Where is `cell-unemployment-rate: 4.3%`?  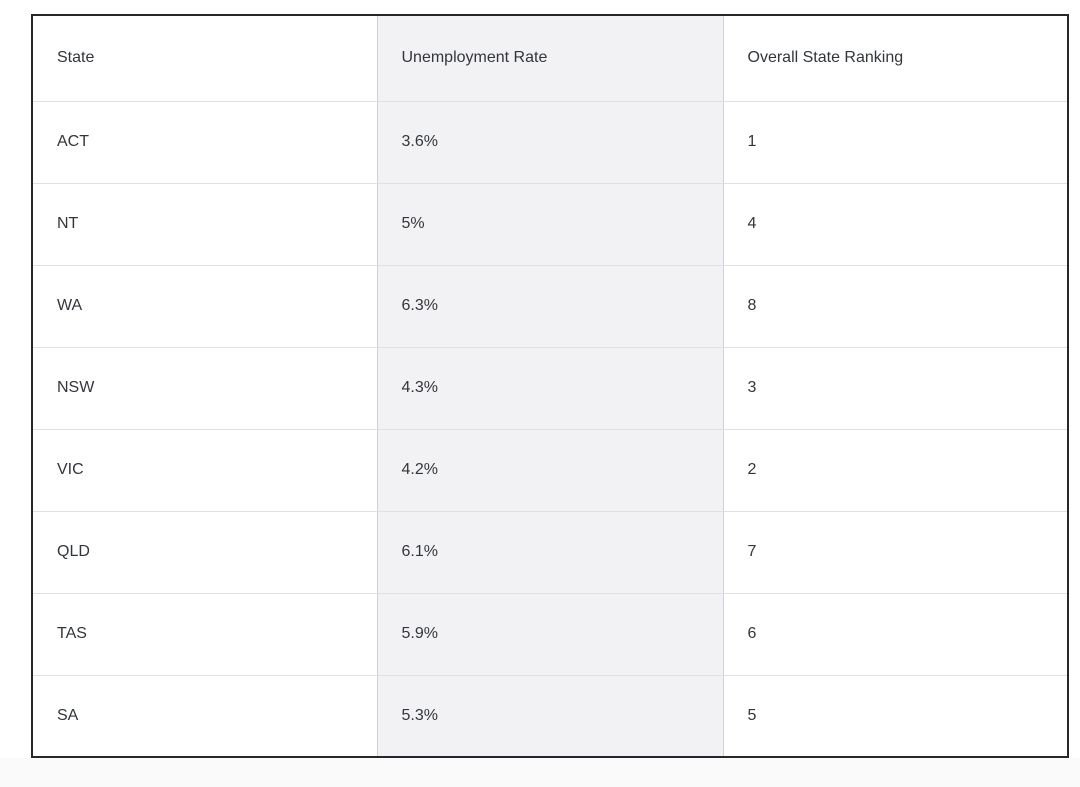 cell-unemployment-rate: 4.3% is located at coordinates (550, 388).